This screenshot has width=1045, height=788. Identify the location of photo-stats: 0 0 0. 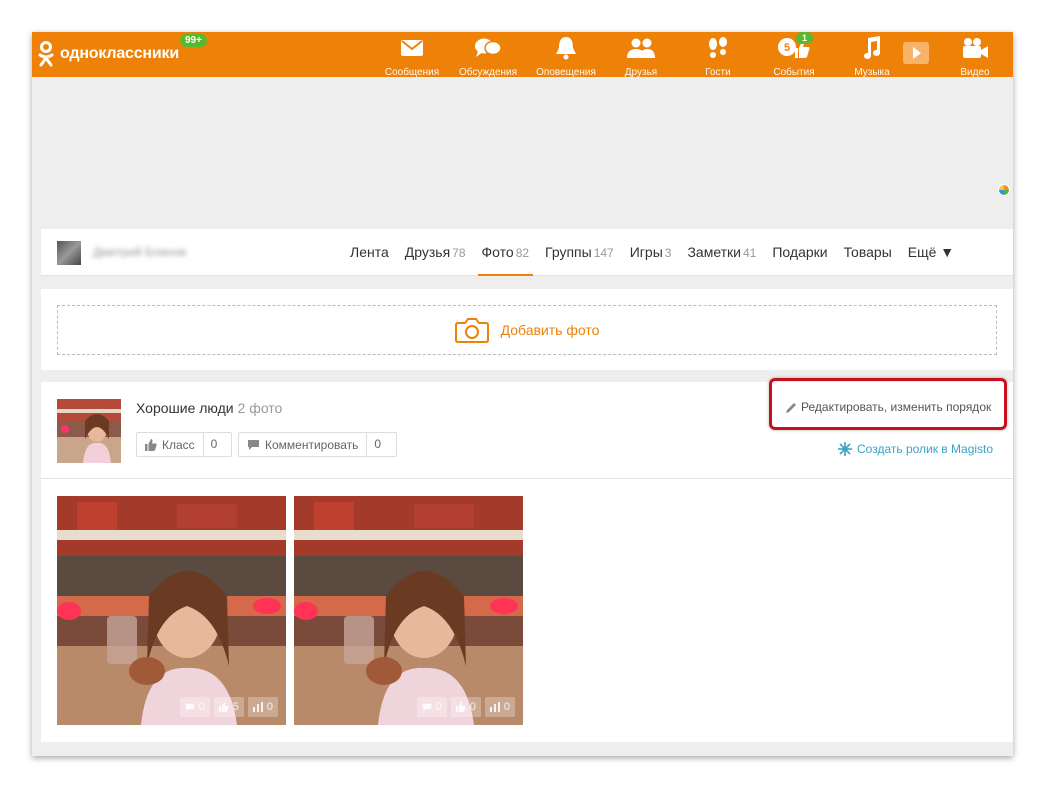
(465, 707).